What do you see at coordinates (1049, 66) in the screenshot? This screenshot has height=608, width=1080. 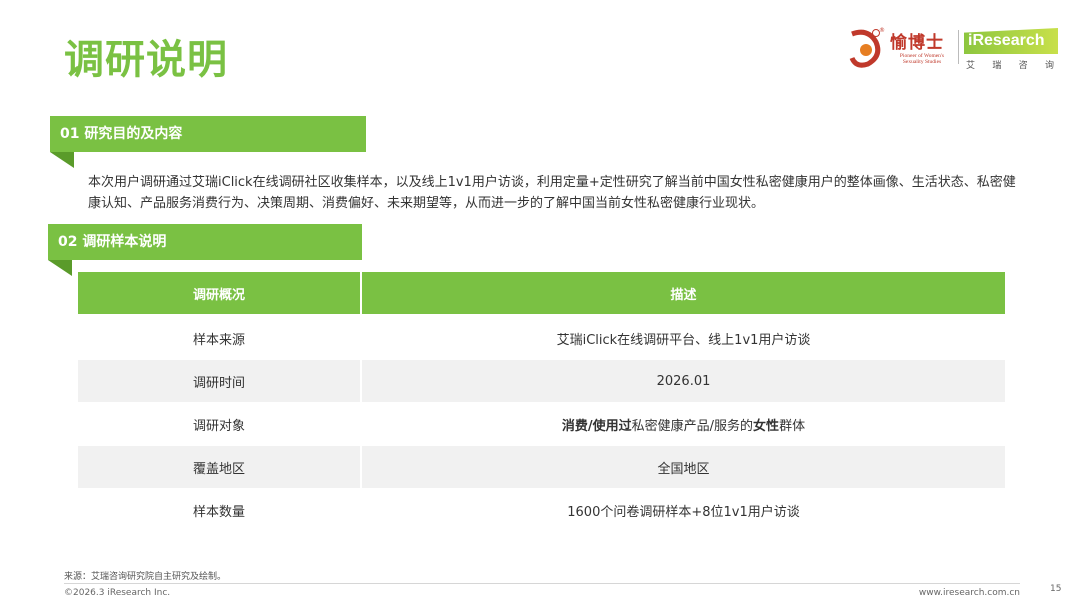 I see `ir-sub-char: 询` at bounding box center [1049, 66].